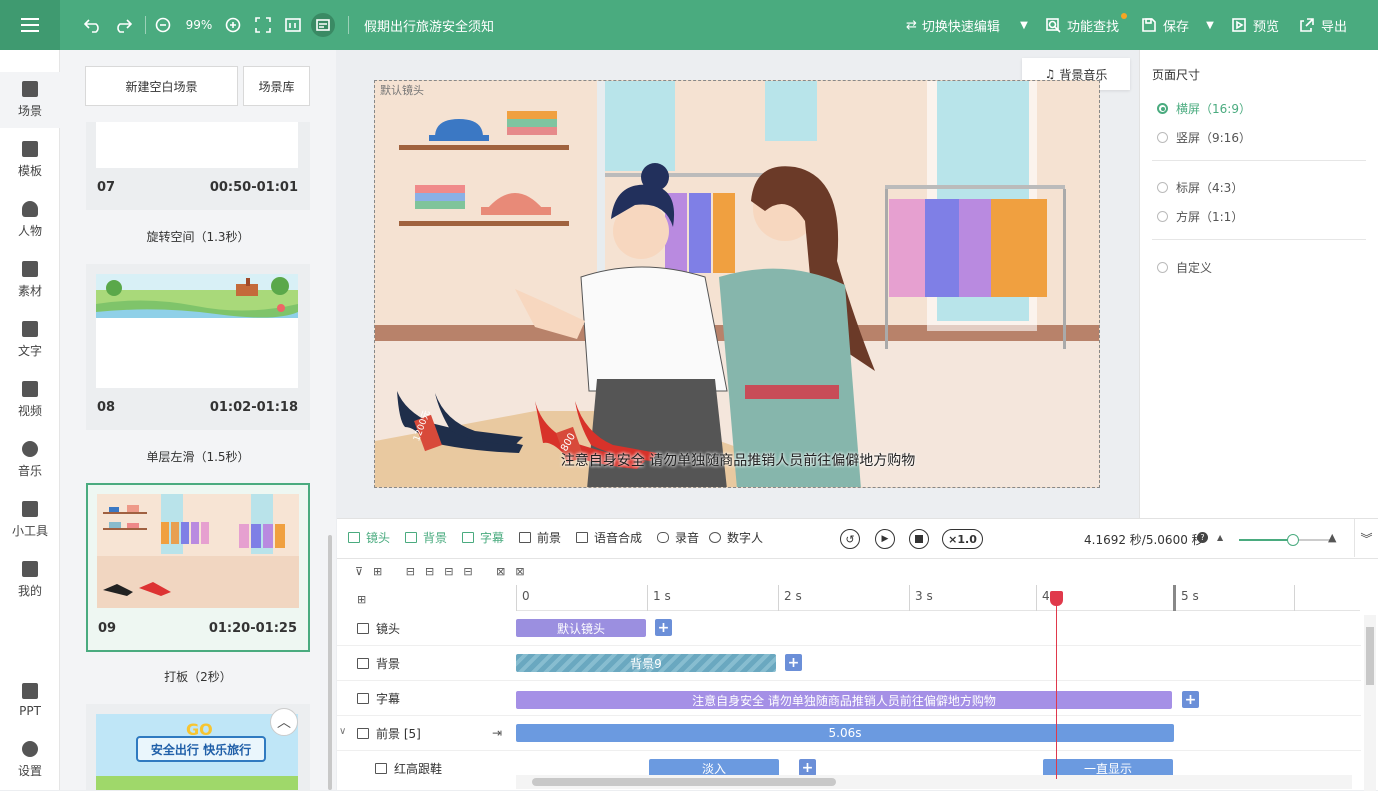 This screenshot has width=1378, height=791. What do you see at coordinates (361, 599) in the screenshot?
I see `grid-icon: ⊞` at bounding box center [361, 599].